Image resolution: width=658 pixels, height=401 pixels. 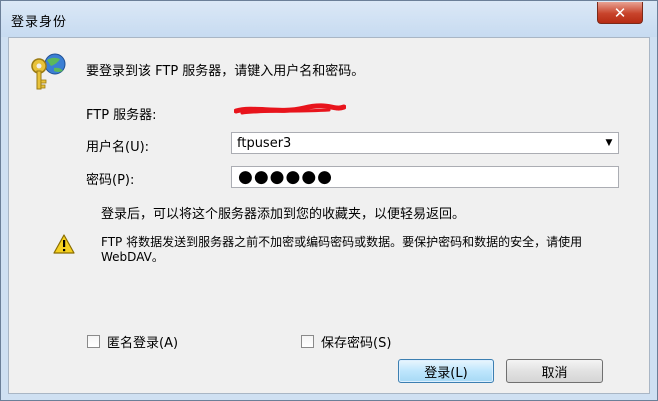 What do you see at coordinates (425, 177) in the screenshot?
I see `password-field: ●●●●●●` at bounding box center [425, 177].